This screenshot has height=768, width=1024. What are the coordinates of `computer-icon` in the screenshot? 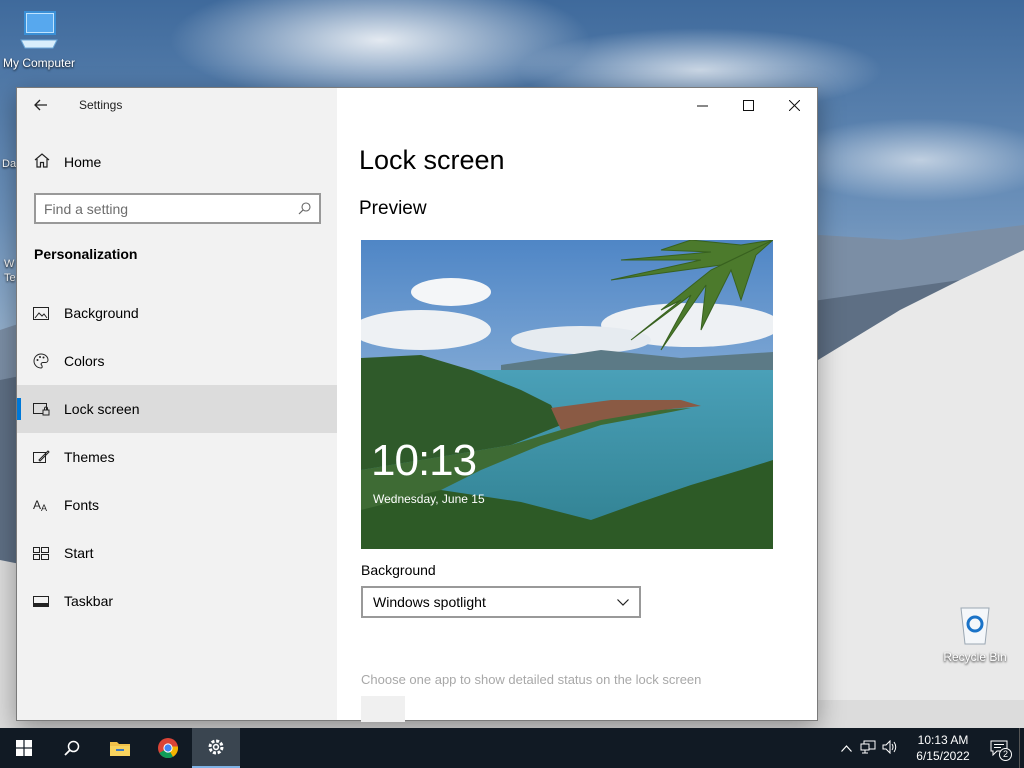 It's located at (39, 30).